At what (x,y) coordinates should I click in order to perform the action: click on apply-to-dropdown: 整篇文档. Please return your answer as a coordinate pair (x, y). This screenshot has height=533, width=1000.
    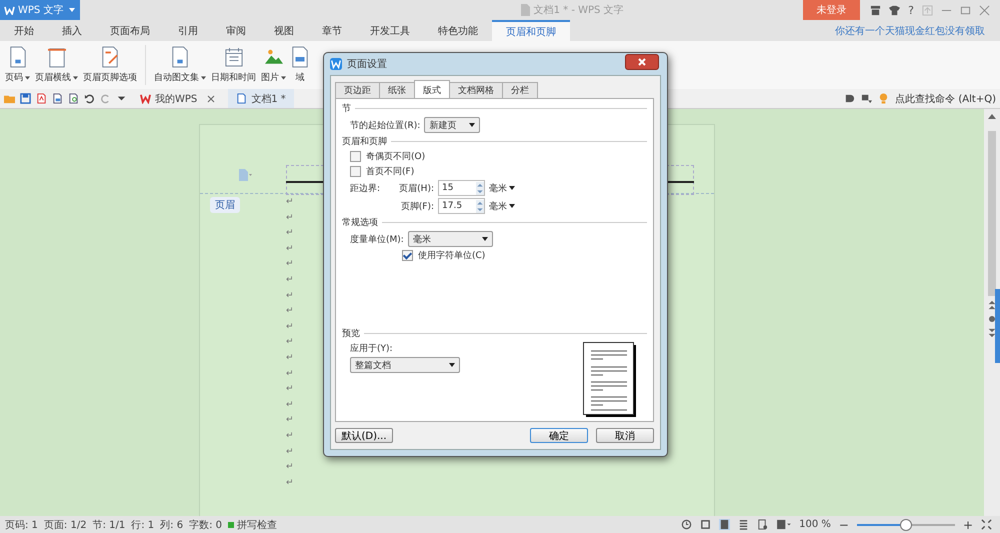
    Looking at the image, I should click on (405, 365).